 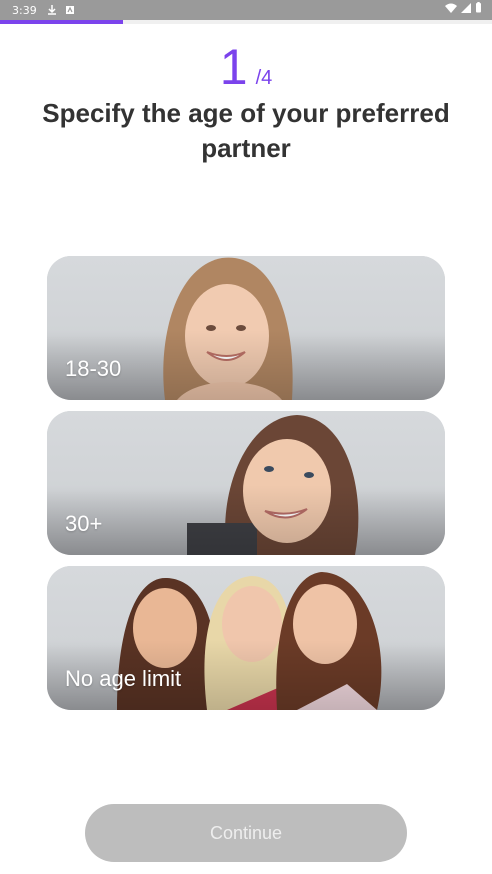 I want to click on age-option-label: 18-30, so click(x=93, y=368).